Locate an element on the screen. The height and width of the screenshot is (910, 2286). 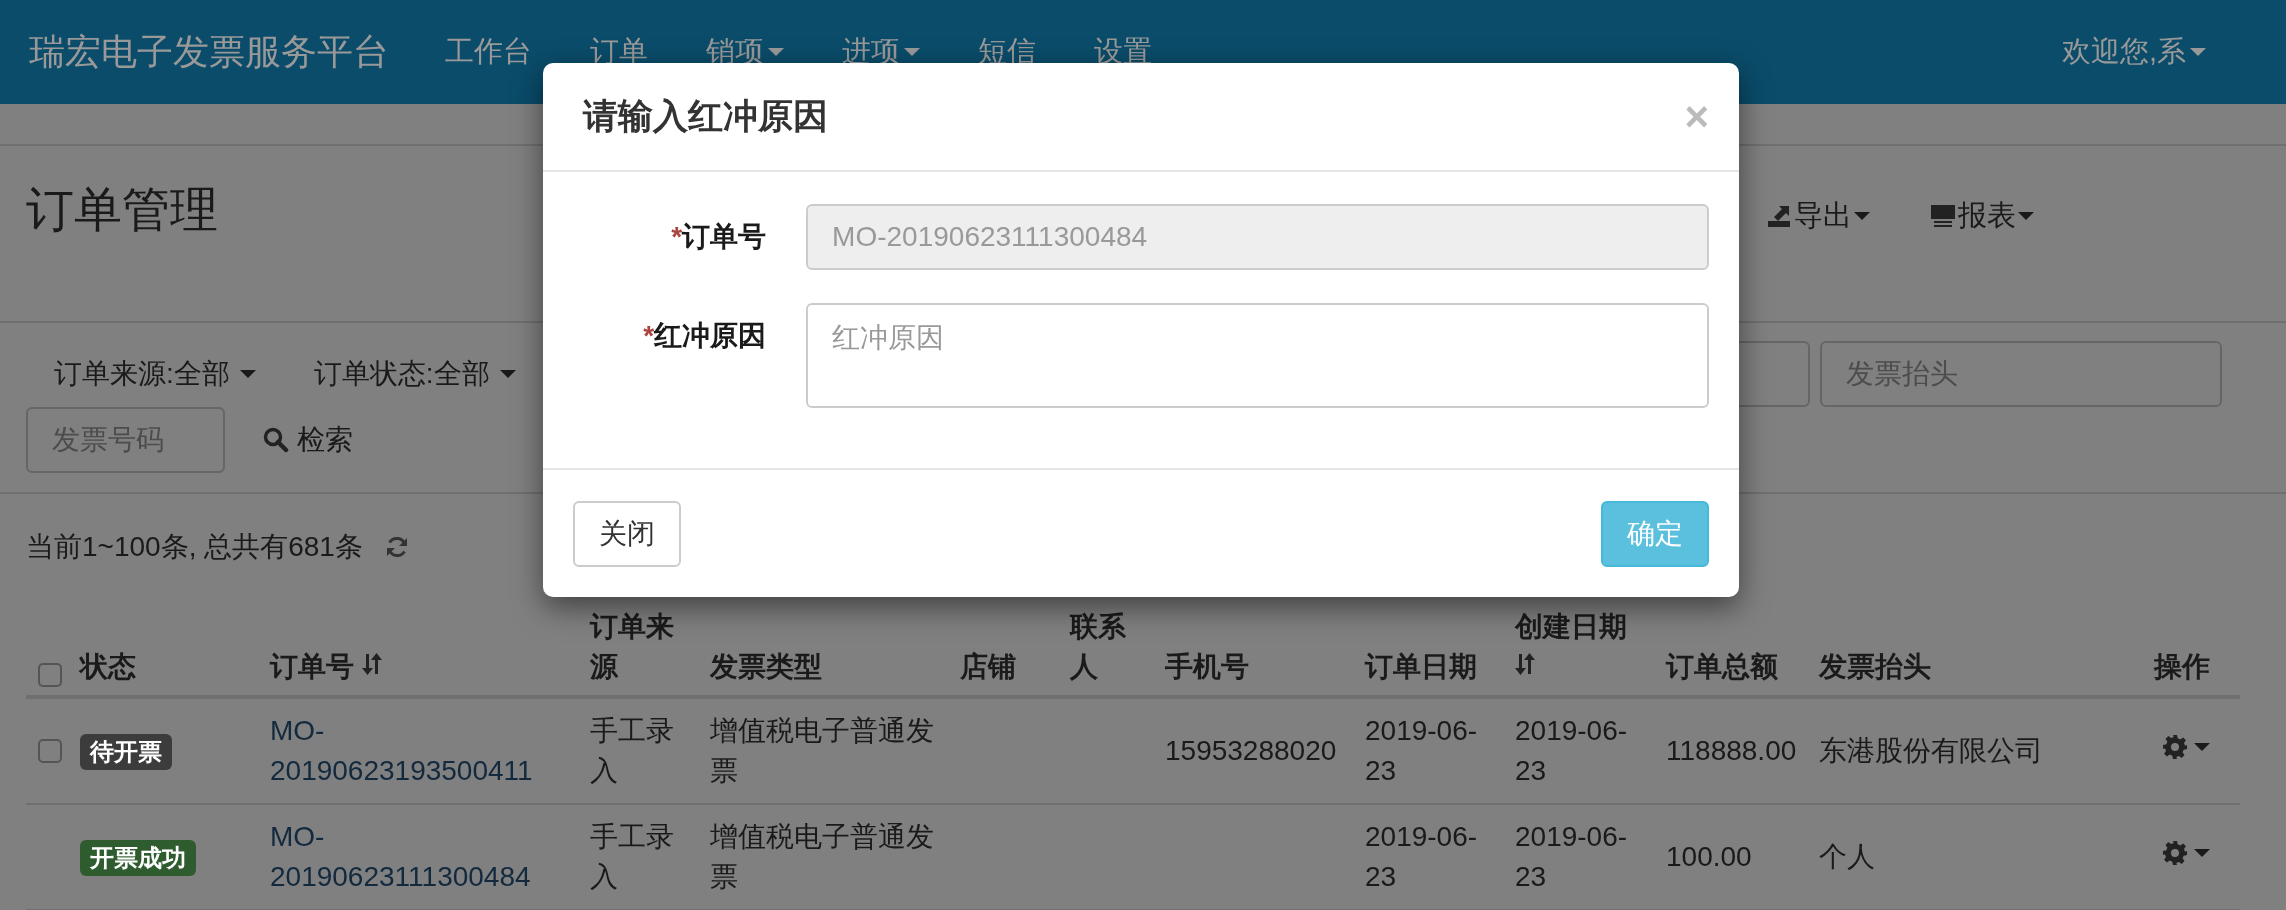
export-icon is located at coordinates (1779, 216).